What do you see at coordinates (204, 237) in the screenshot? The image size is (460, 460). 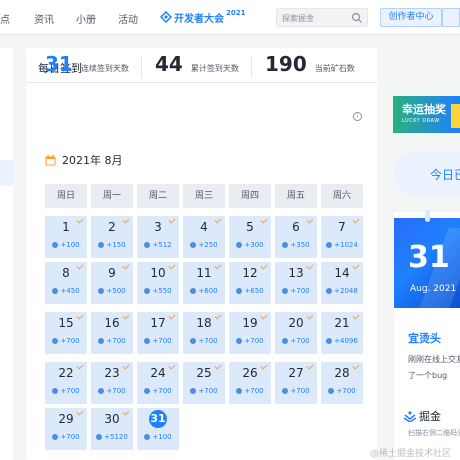 I see `calendar-day: 4 +250` at bounding box center [204, 237].